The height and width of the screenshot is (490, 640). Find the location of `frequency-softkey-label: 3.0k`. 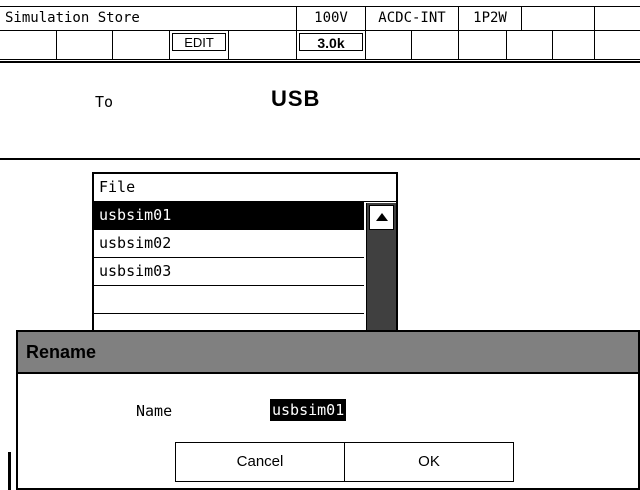

frequency-softkey-label: 3.0k is located at coordinates (331, 43).